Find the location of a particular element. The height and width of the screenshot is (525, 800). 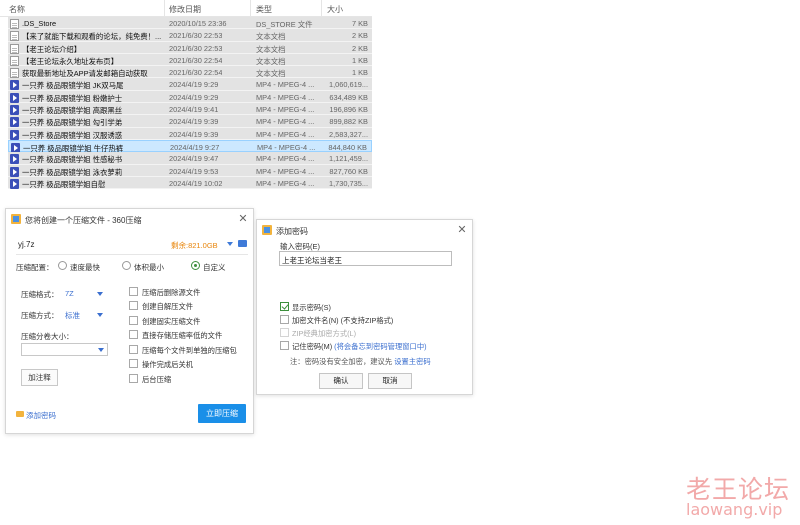

checkbox-checked-icon is located at coordinates (284, 306).